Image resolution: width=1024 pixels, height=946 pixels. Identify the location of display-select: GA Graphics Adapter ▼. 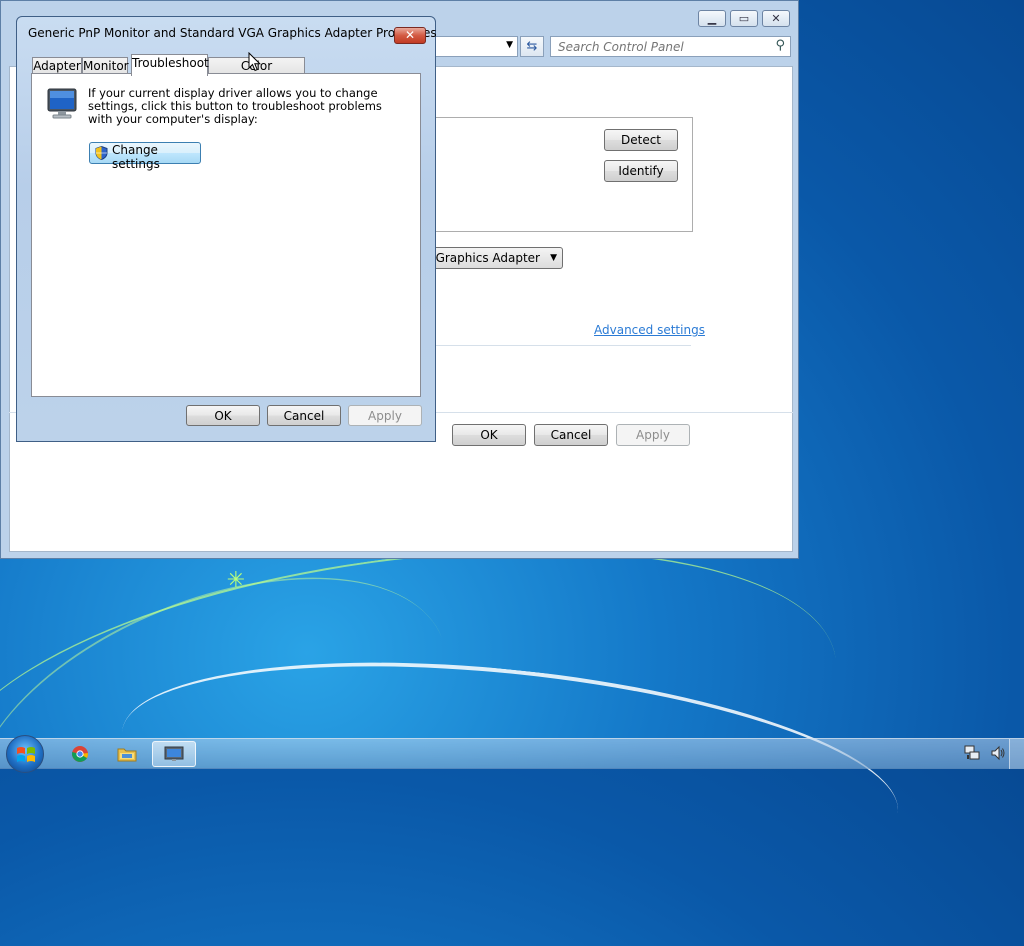
(496, 258).